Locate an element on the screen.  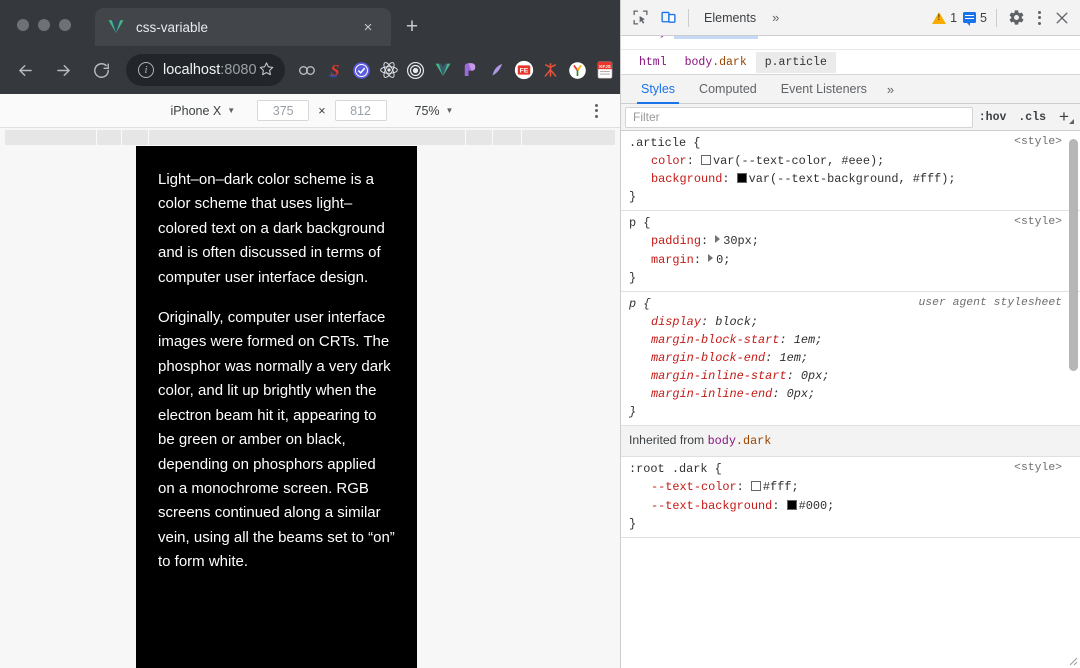
s-extension-icon: S is located at coordinates (335, 70).